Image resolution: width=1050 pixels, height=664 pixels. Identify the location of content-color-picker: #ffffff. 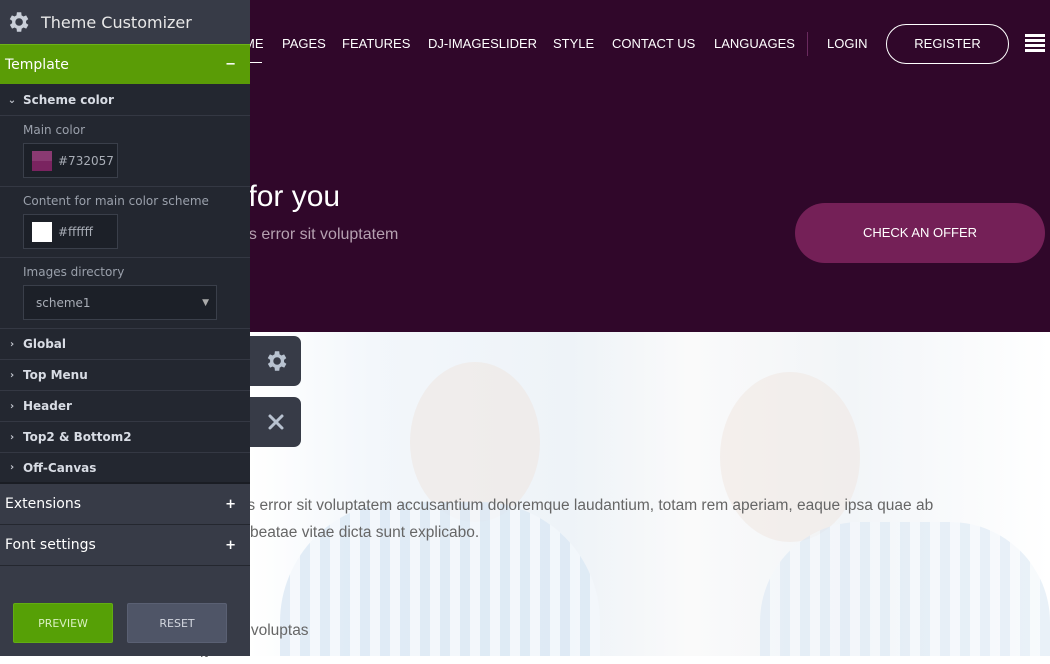
(70, 231).